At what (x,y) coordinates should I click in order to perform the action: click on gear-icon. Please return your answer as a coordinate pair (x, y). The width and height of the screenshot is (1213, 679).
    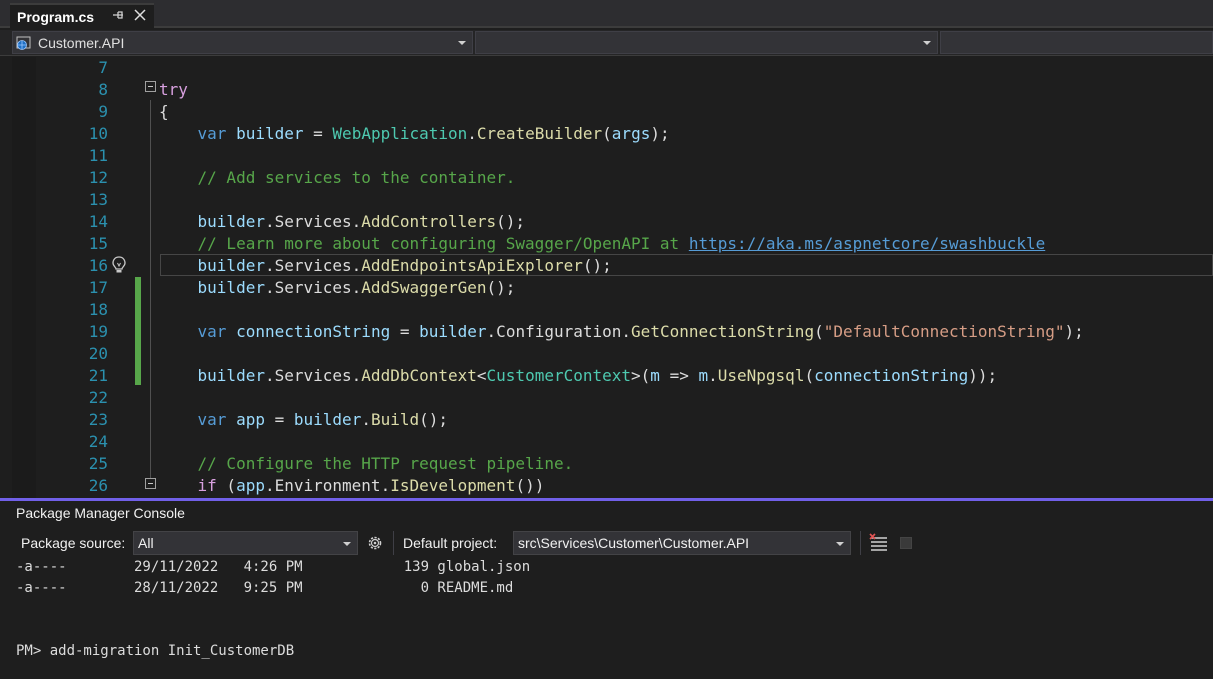
    Looking at the image, I should click on (375, 543).